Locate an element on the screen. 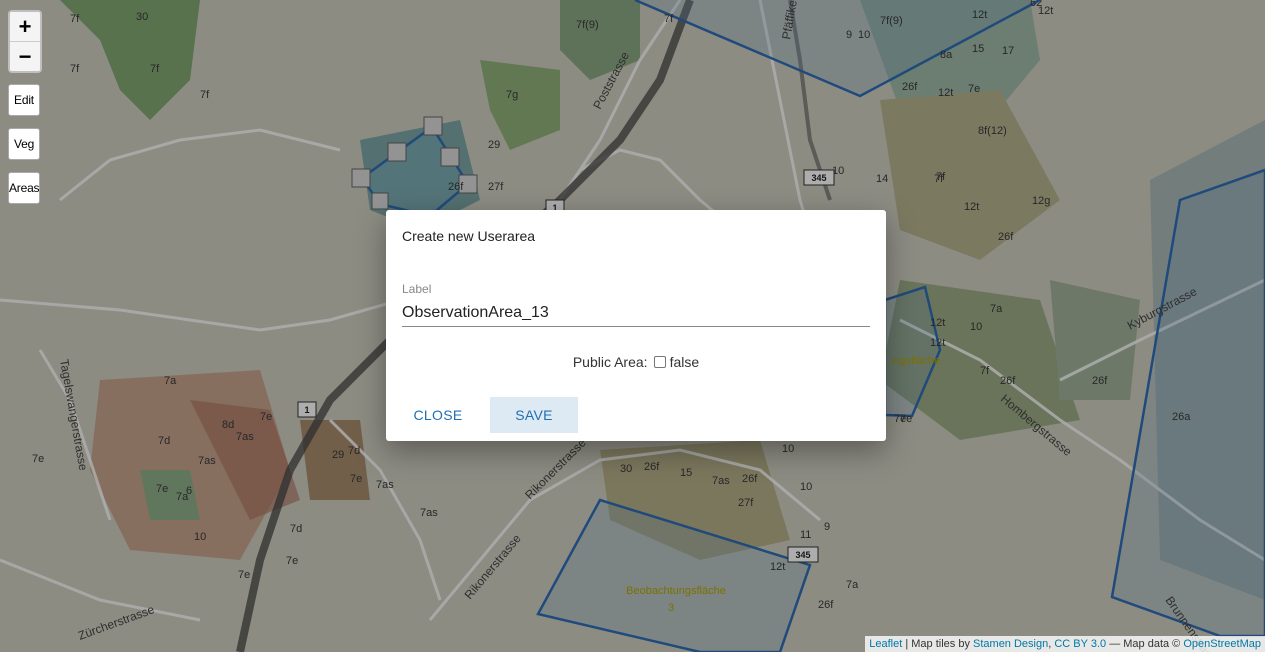  dialog-title: Create new Userarea is located at coordinates (469, 236).